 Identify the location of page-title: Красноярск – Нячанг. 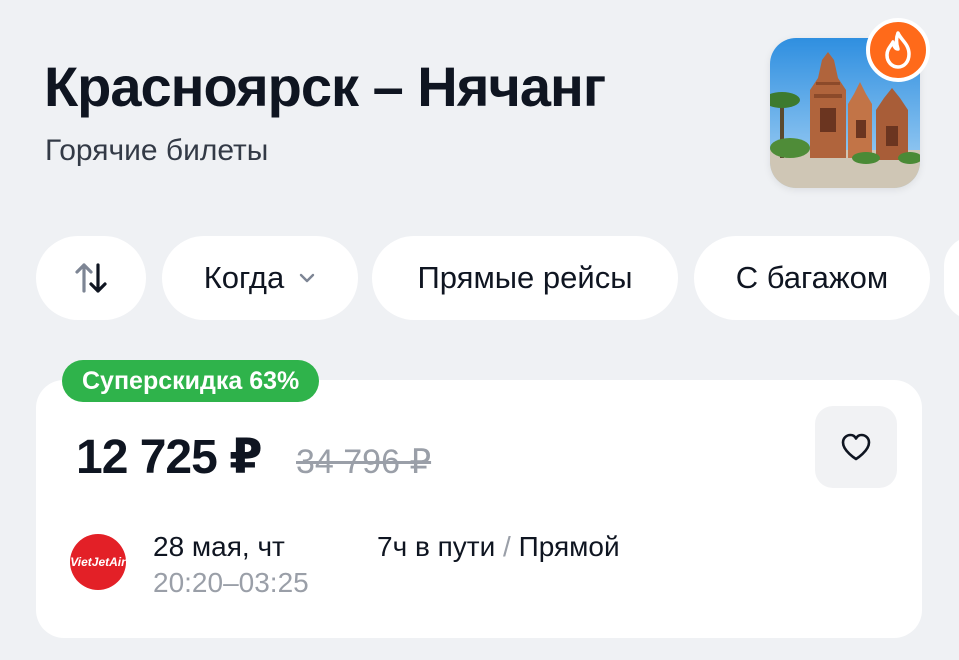
(325, 86).